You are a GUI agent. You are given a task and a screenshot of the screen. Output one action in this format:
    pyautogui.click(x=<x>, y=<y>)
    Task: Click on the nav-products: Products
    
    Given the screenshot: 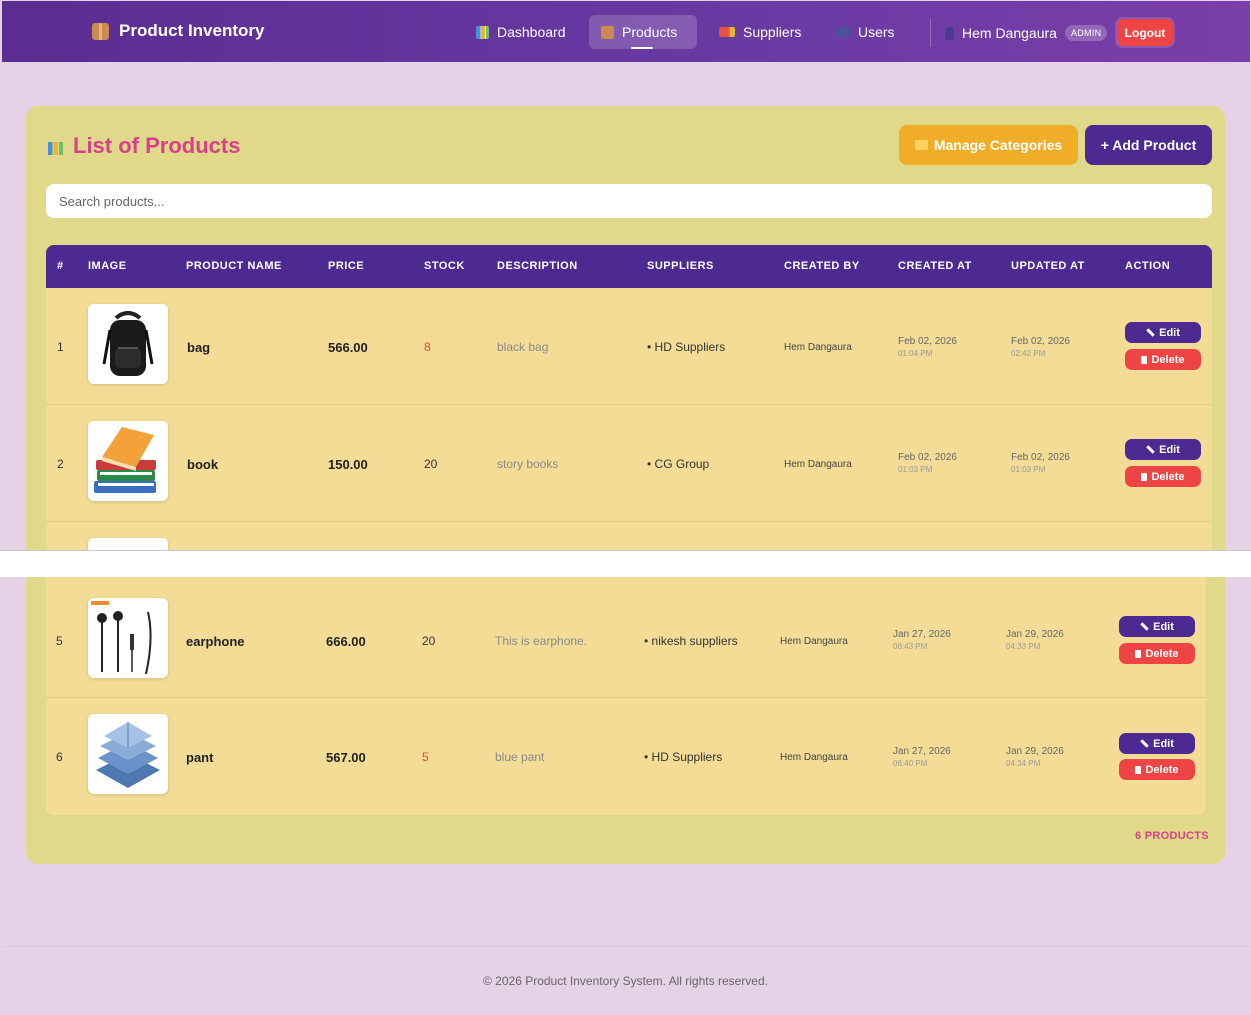 What is the action you would take?
    pyautogui.click(x=643, y=32)
    